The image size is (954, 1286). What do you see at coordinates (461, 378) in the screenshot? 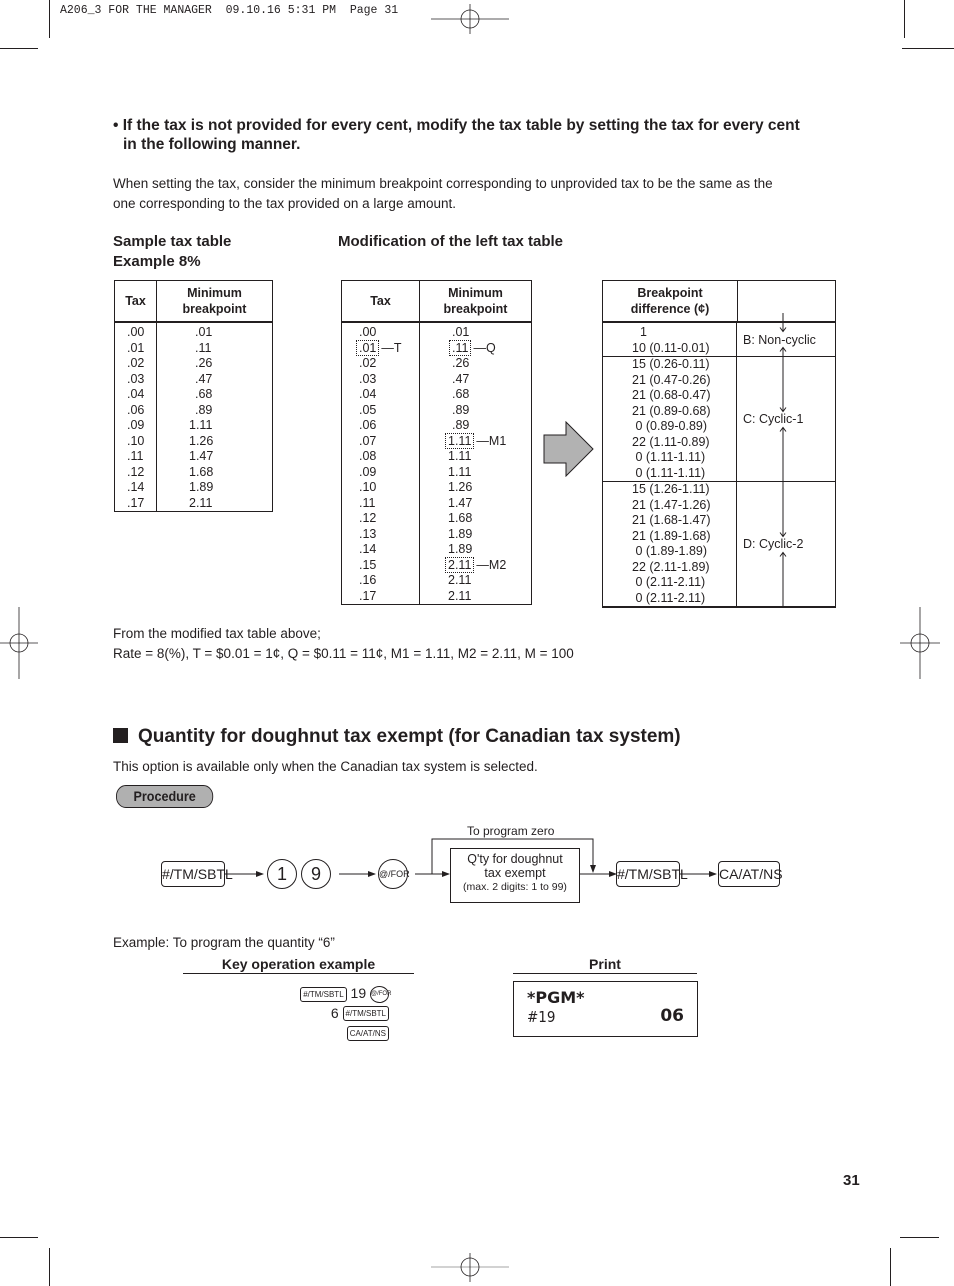
I see `table-cell-value: .47` at bounding box center [461, 378].